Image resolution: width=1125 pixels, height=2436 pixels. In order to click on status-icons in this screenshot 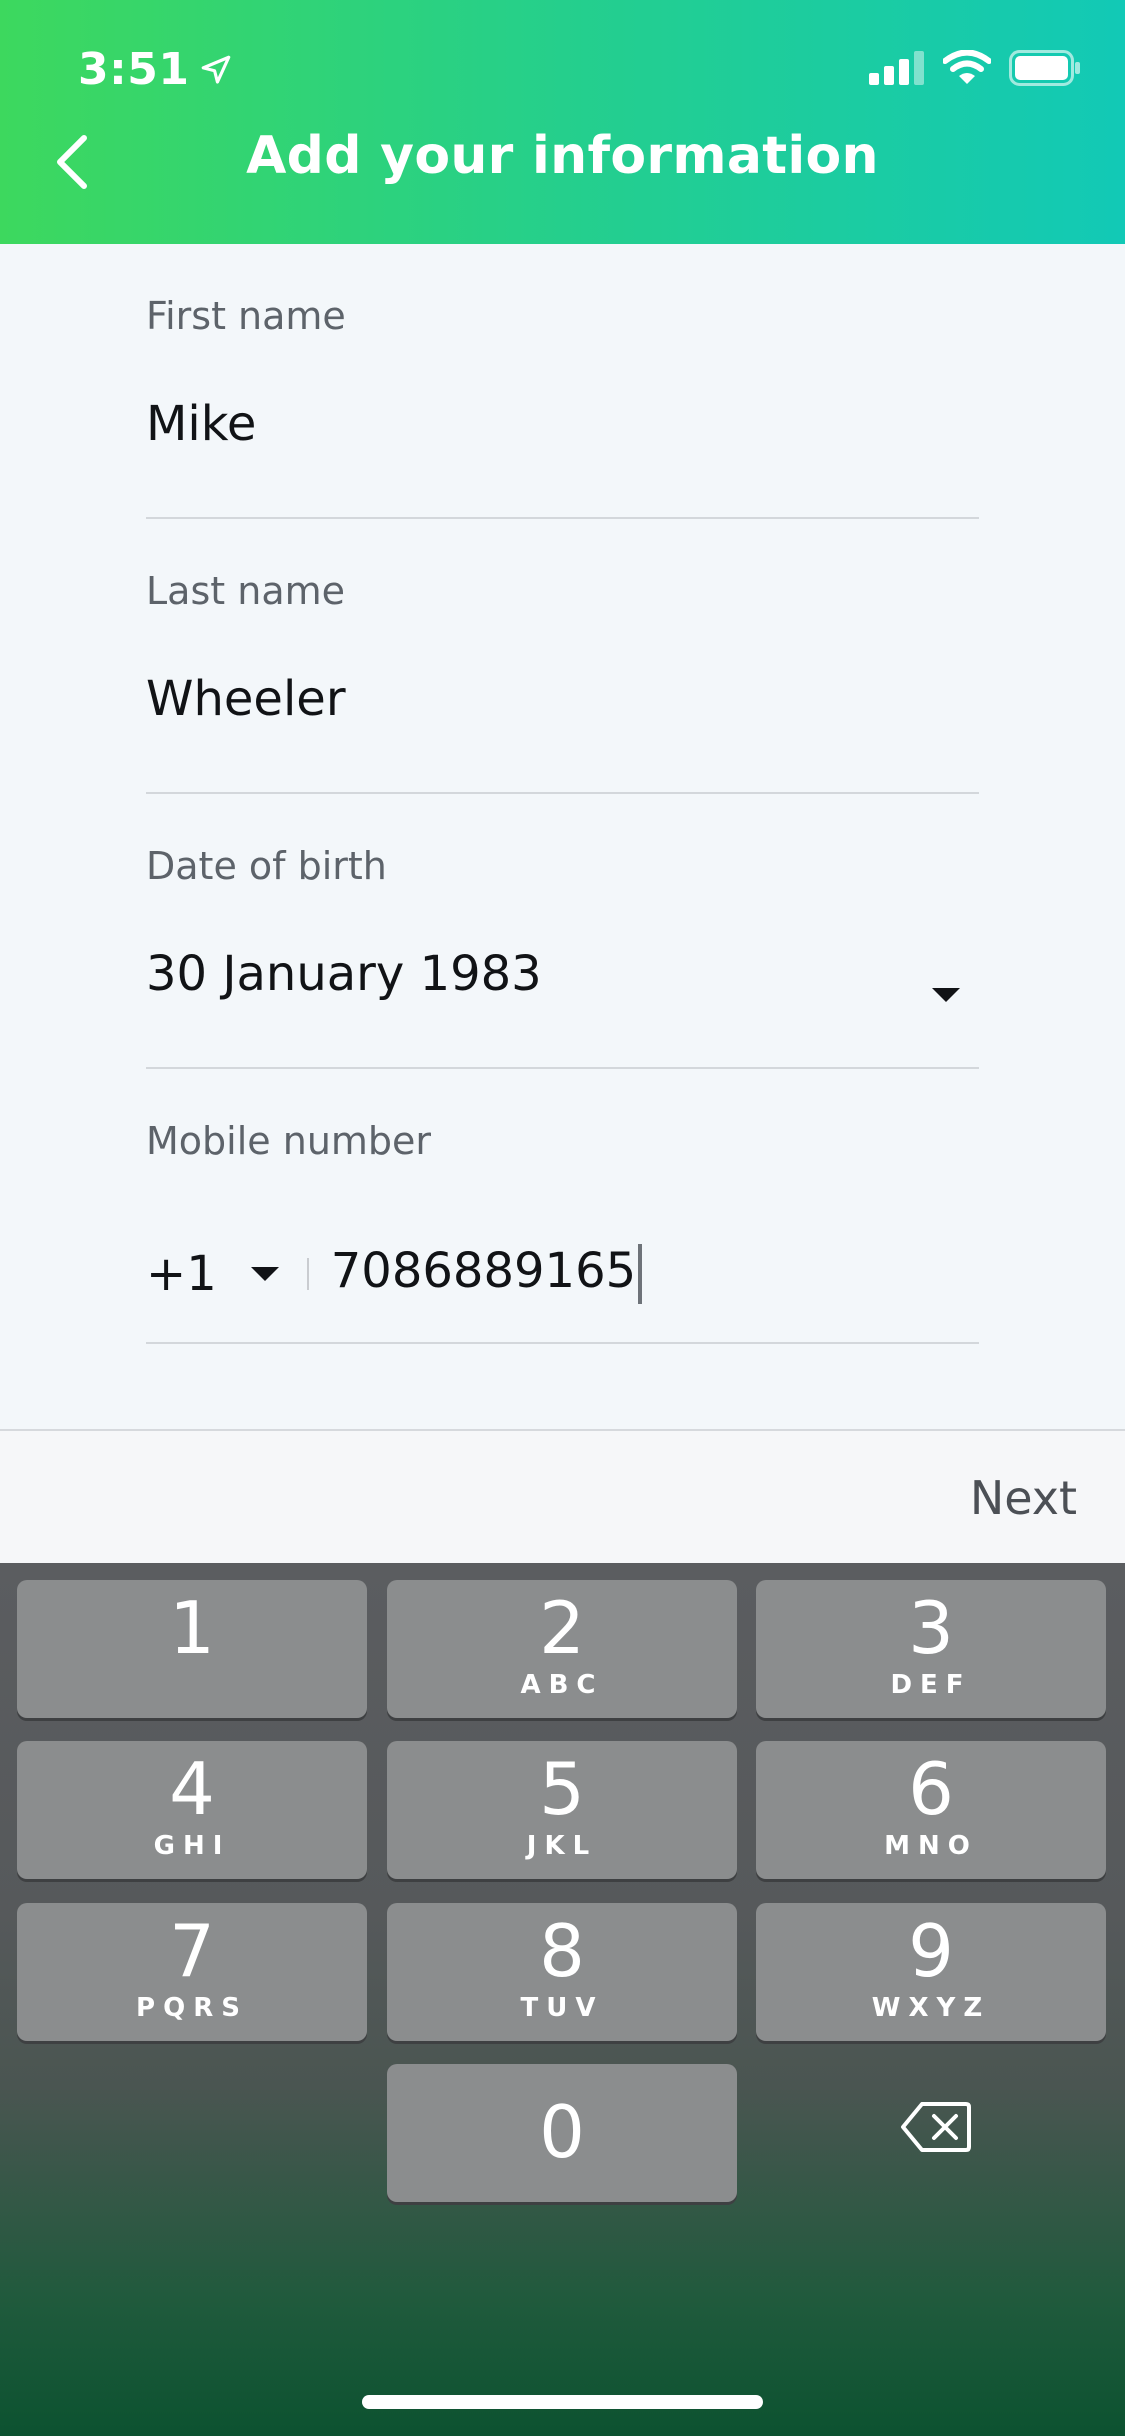, I will do `click(975, 68)`.